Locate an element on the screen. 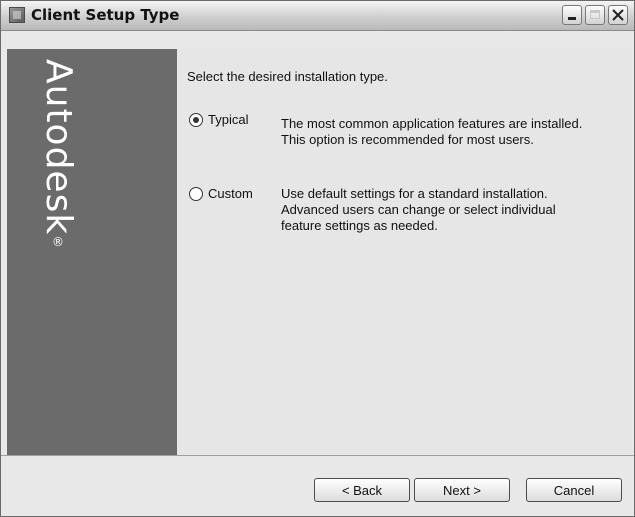 The width and height of the screenshot is (635, 517). description-line: feature settings as needed. is located at coordinates (359, 225).